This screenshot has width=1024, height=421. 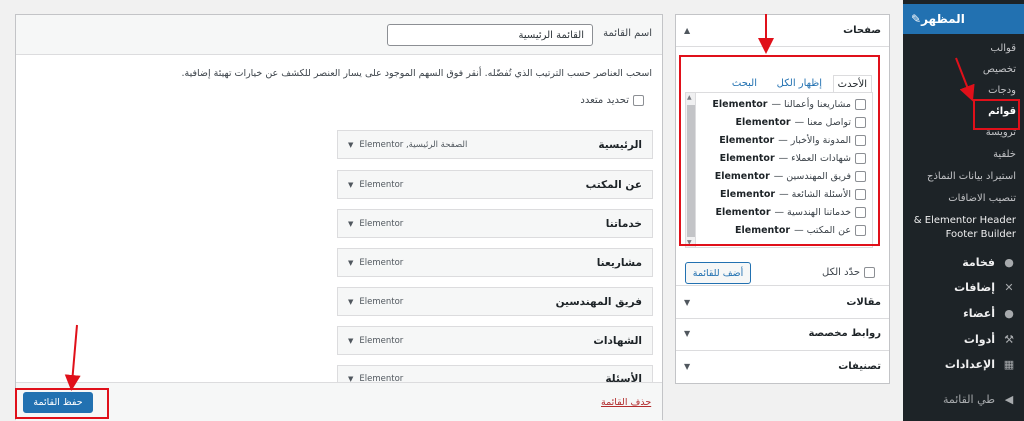 I want to click on arrow-to-menus, so click(x=965, y=79).